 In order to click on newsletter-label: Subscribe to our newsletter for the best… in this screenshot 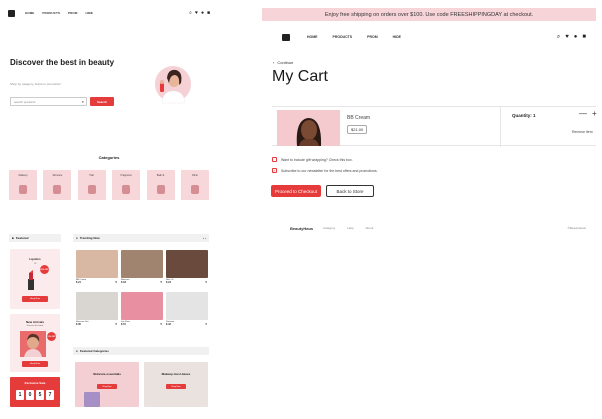, I will do `click(329, 170)`.